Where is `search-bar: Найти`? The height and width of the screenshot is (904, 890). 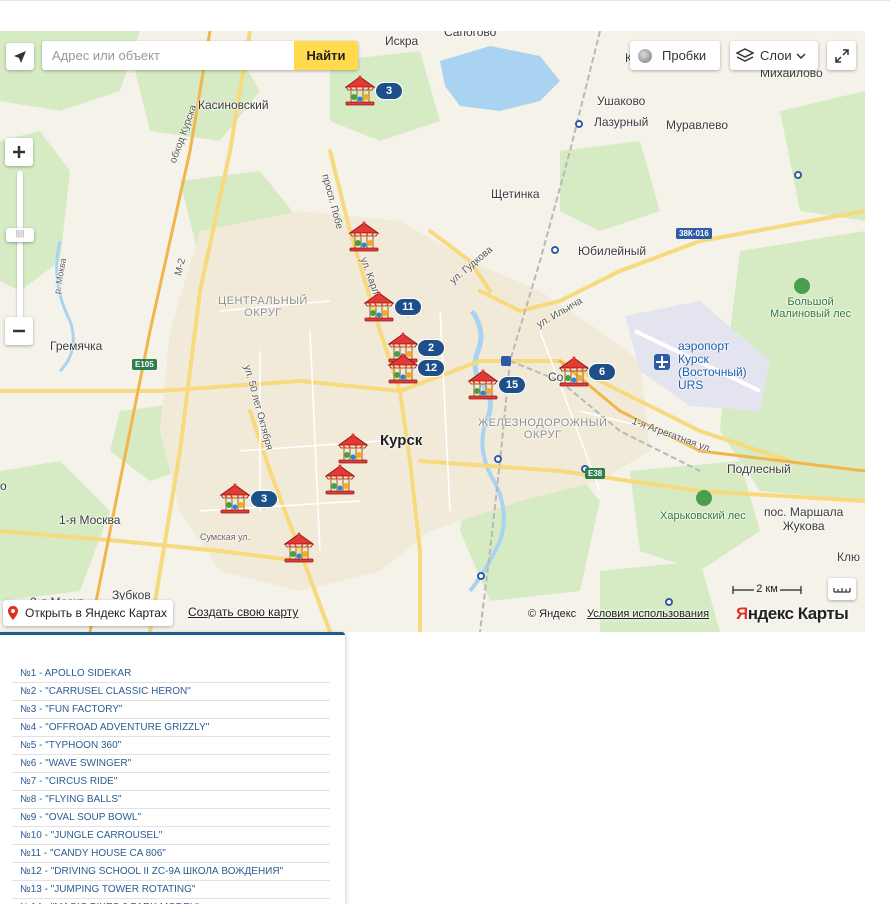 search-bar: Найти is located at coordinates (200, 55).